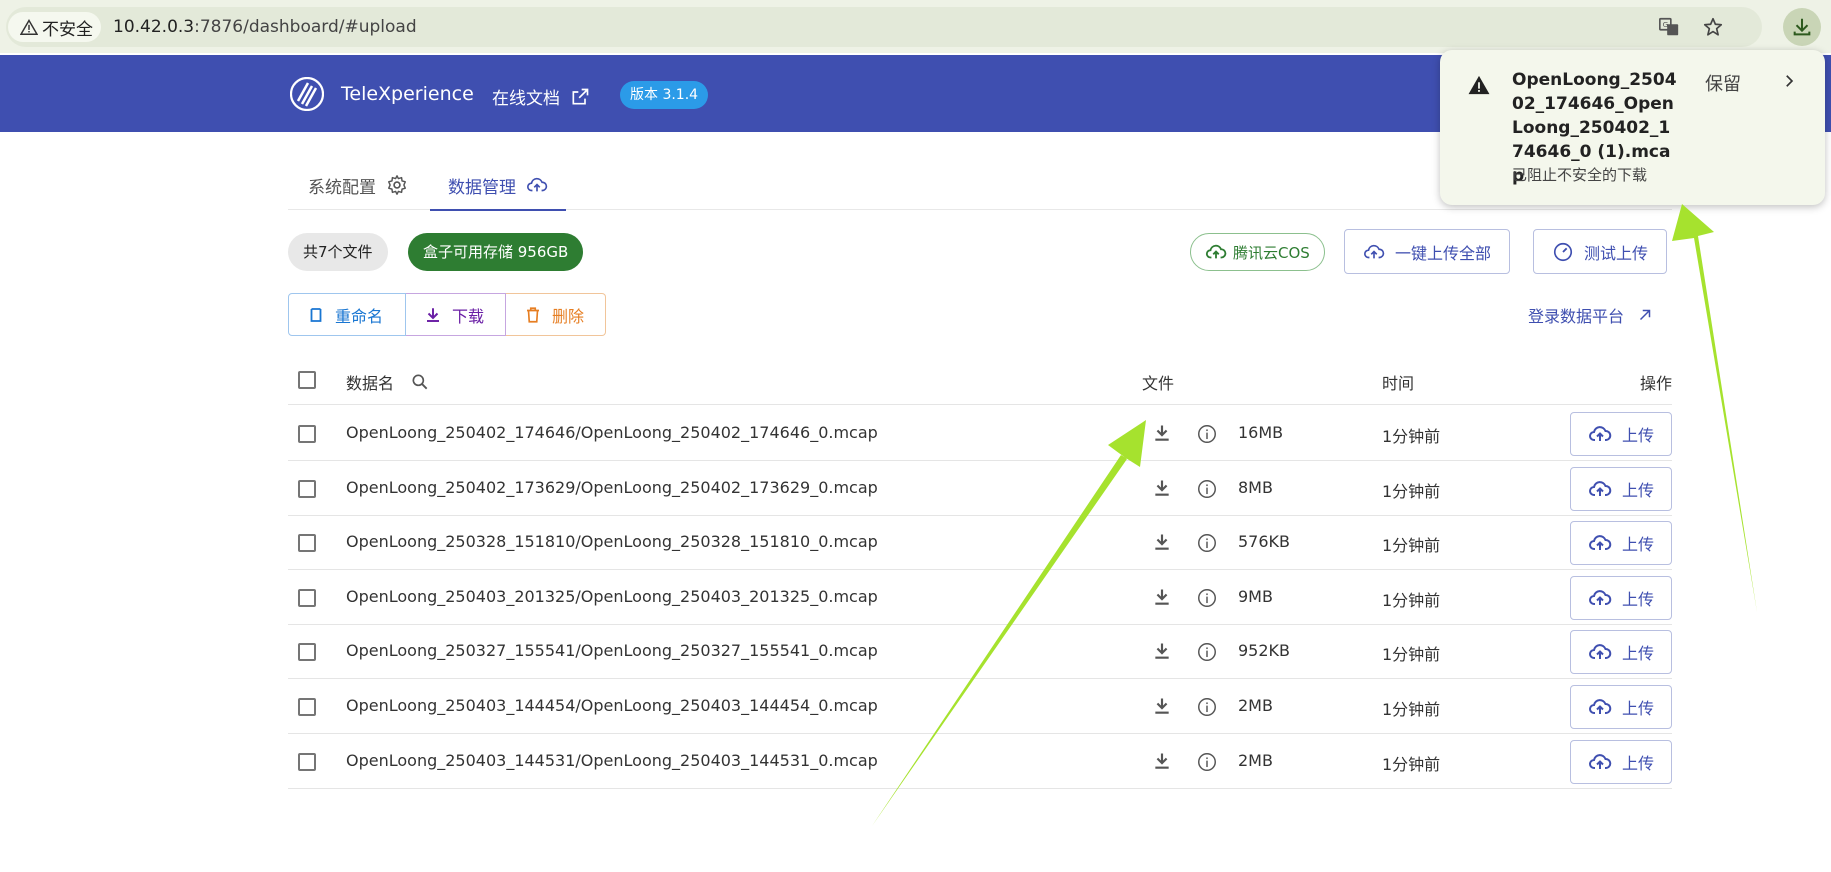 The image size is (1831, 872). Describe the element at coordinates (980, 381) in the screenshot. I see `table-header: 数据名 文件 时间 操作` at that location.